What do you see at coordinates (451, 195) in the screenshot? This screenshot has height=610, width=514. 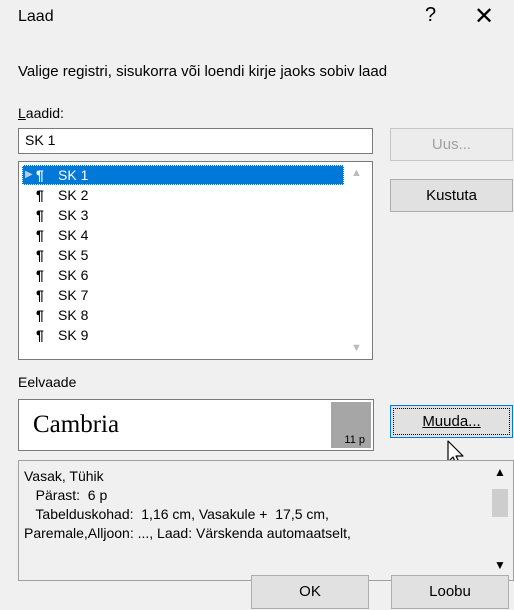 I see `delete-button: Kustuta` at bounding box center [451, 195].